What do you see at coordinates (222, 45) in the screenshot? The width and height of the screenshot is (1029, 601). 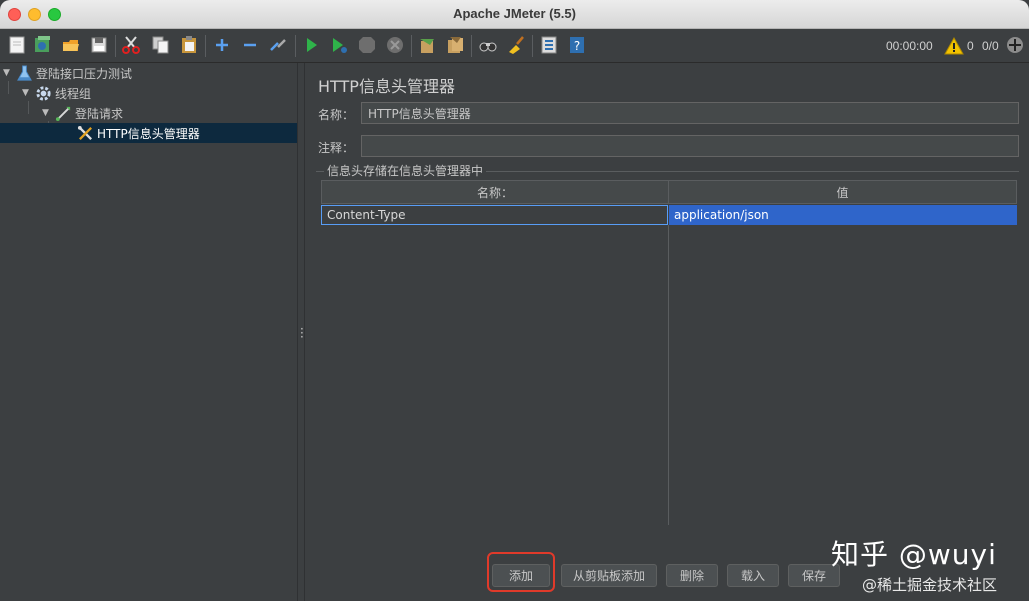 I see `expand-icon` at bounding box center [222, 45].